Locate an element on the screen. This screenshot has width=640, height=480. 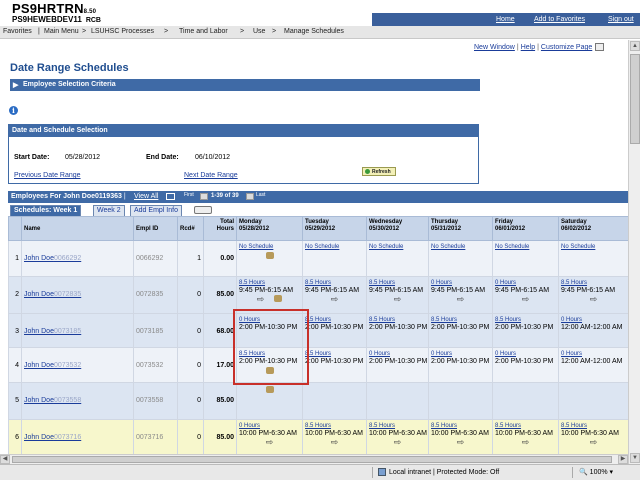
refresh-button: Refresh is located at coordinates (379, 171).